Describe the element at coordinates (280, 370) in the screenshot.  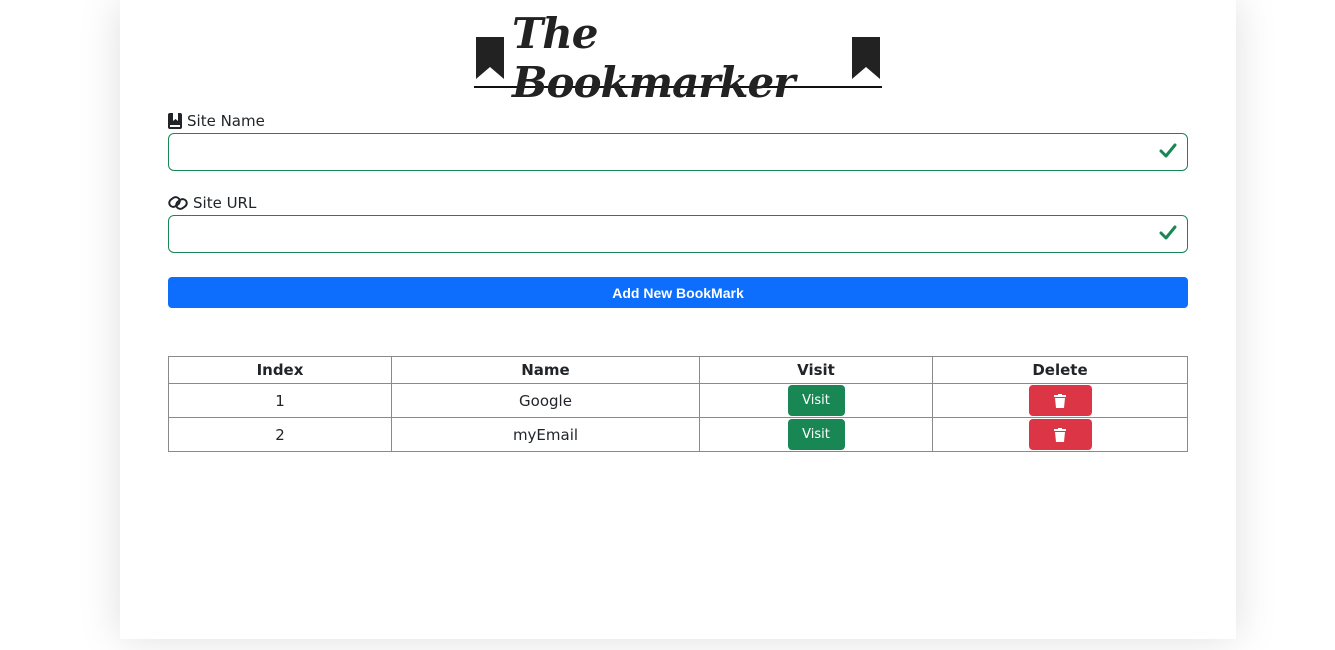
I see `column-header-index: Index` at that location.